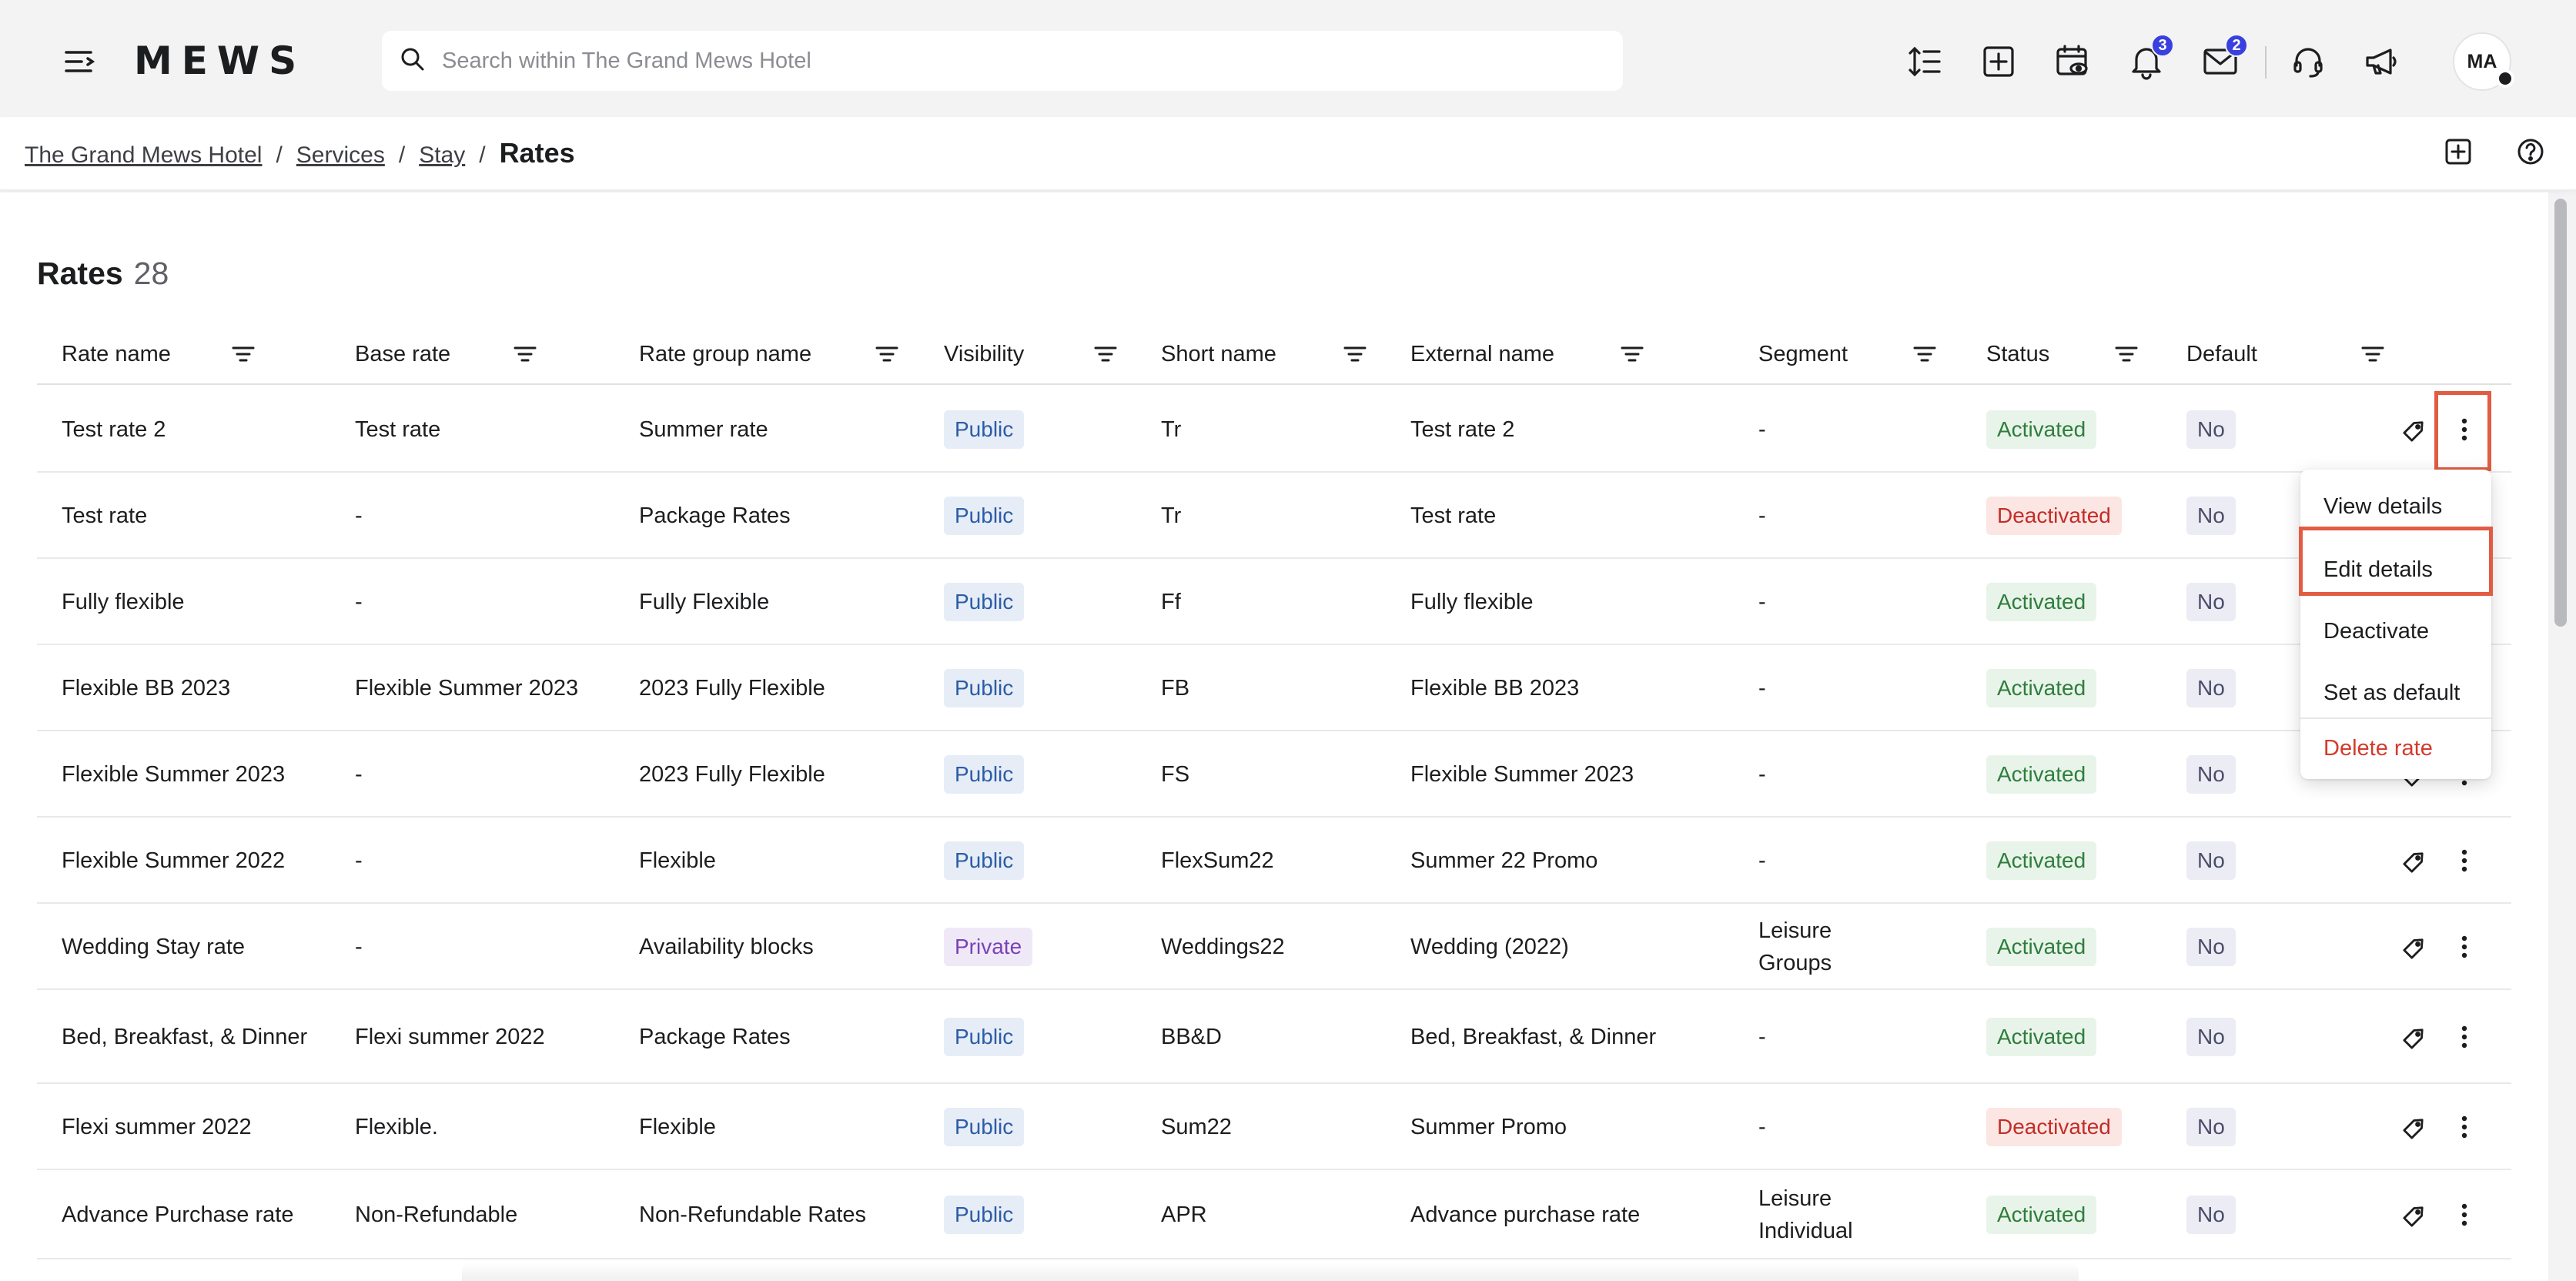 The image size is (2576, 1281). I want to click on line-height-icon, so click(1925, 61).